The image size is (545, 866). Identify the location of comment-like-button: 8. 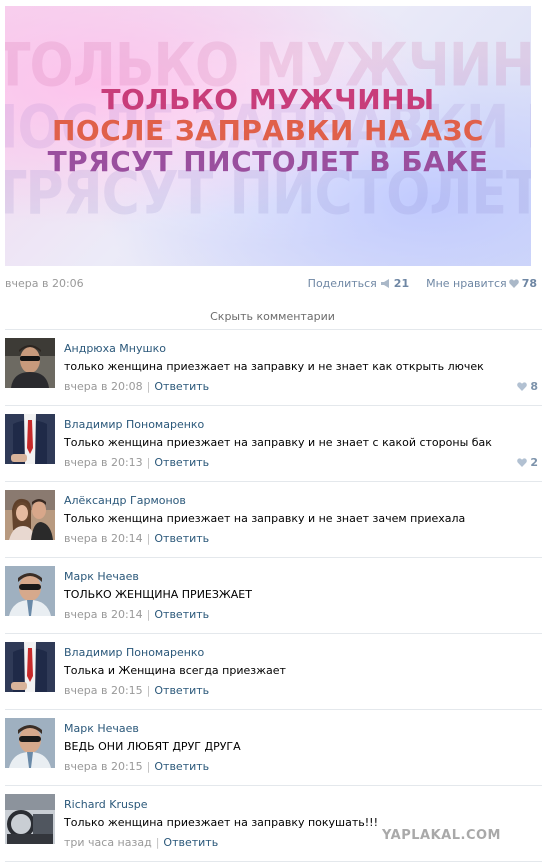
(526, 386).